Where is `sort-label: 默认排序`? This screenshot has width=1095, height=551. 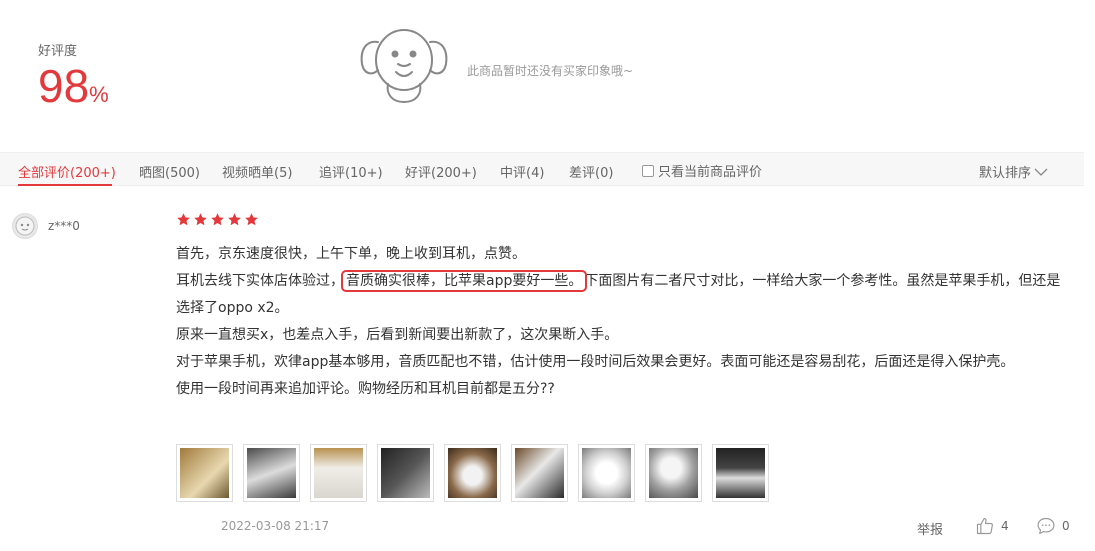
sort-label: 默认排序 is located at coordinates (1005, 173).